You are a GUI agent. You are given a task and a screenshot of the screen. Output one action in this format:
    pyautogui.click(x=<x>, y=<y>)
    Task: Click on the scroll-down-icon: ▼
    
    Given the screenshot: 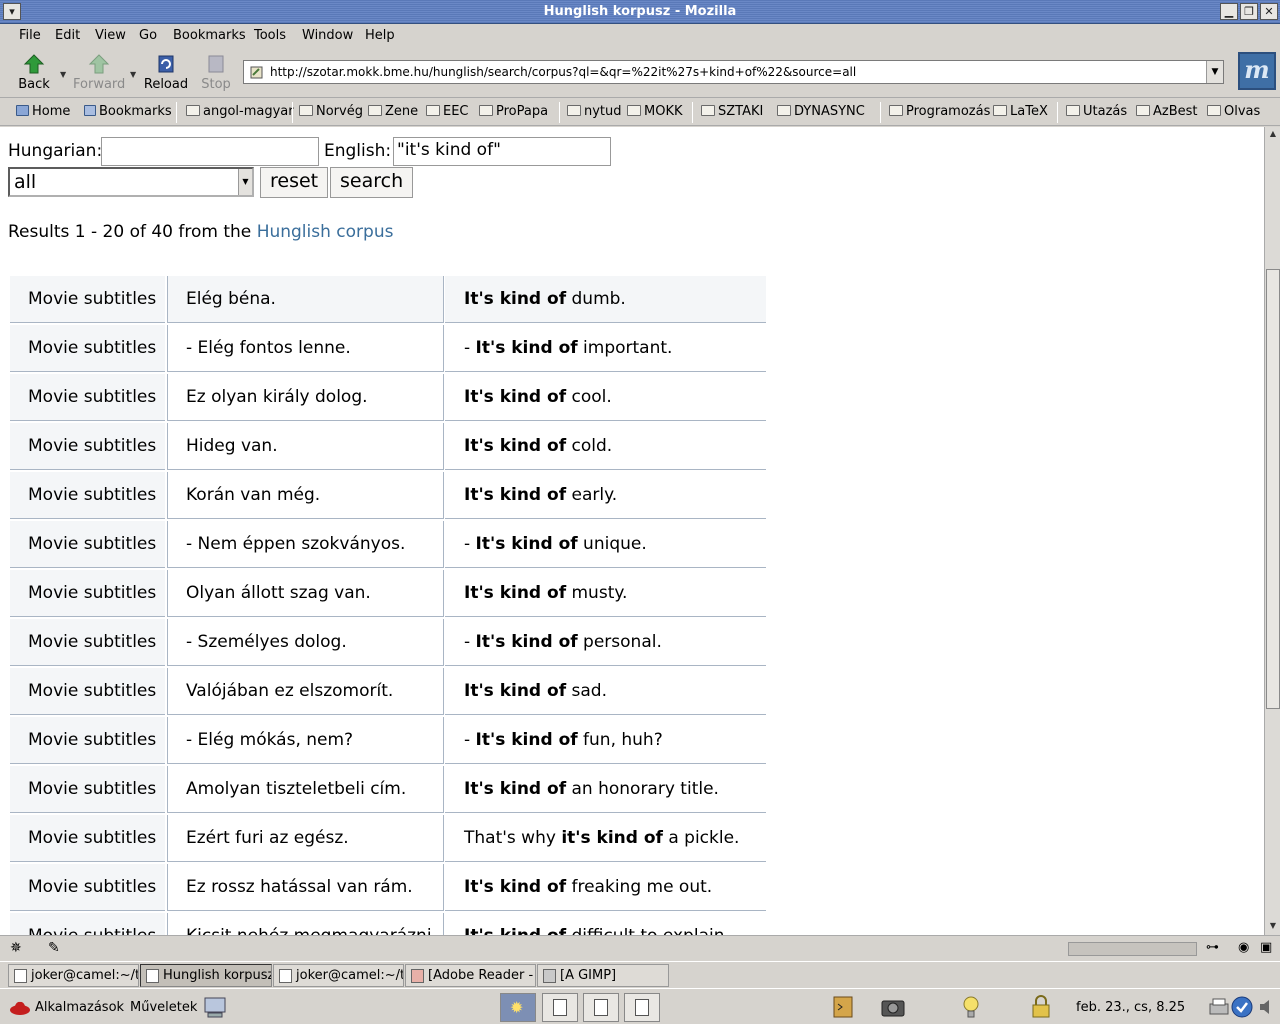 What is the action you would take?
    pyautogui.click(x=1273, y=926)
    